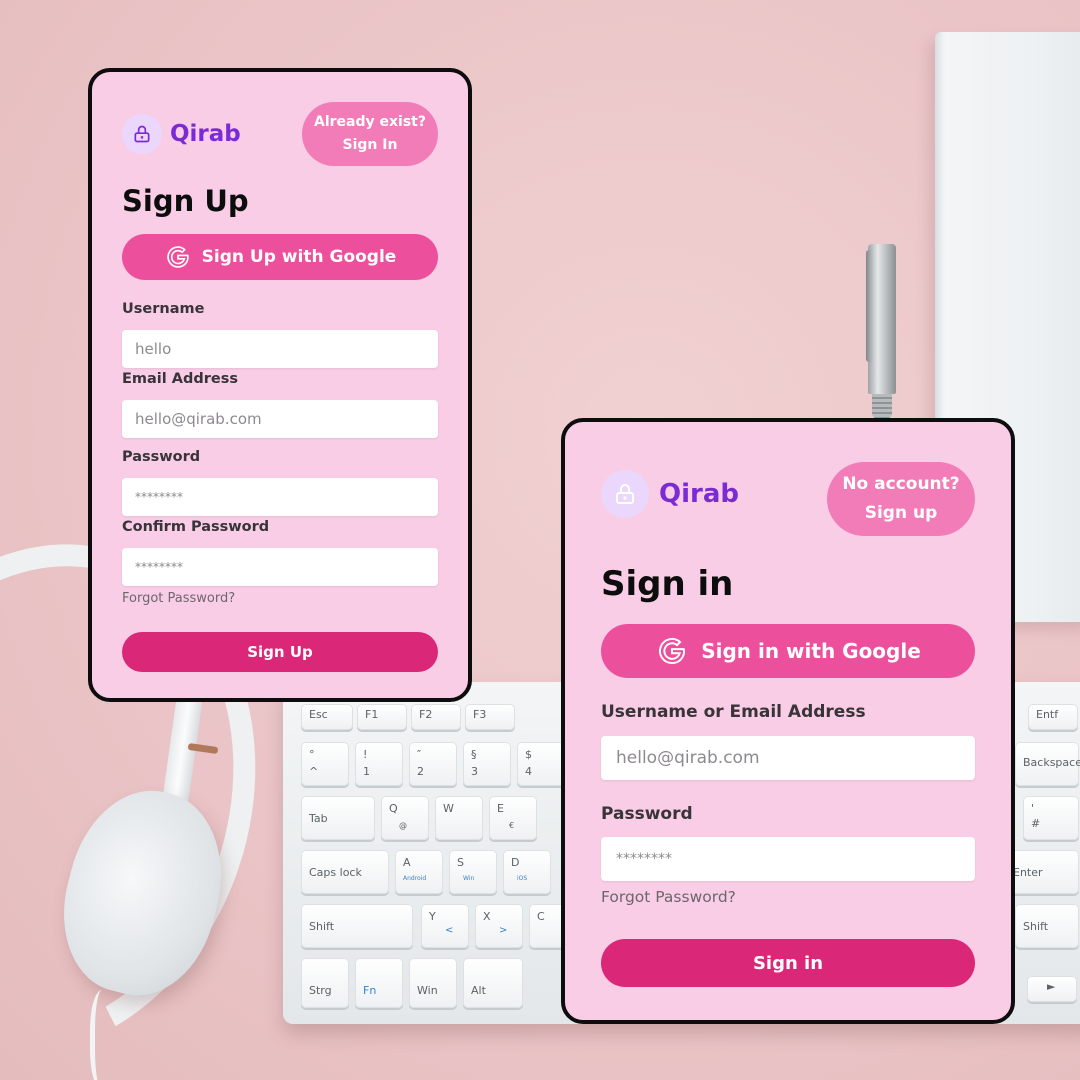  Describe the element at coordinates (513, 818) in the screenshot. I see `key-e: E €` at that location.